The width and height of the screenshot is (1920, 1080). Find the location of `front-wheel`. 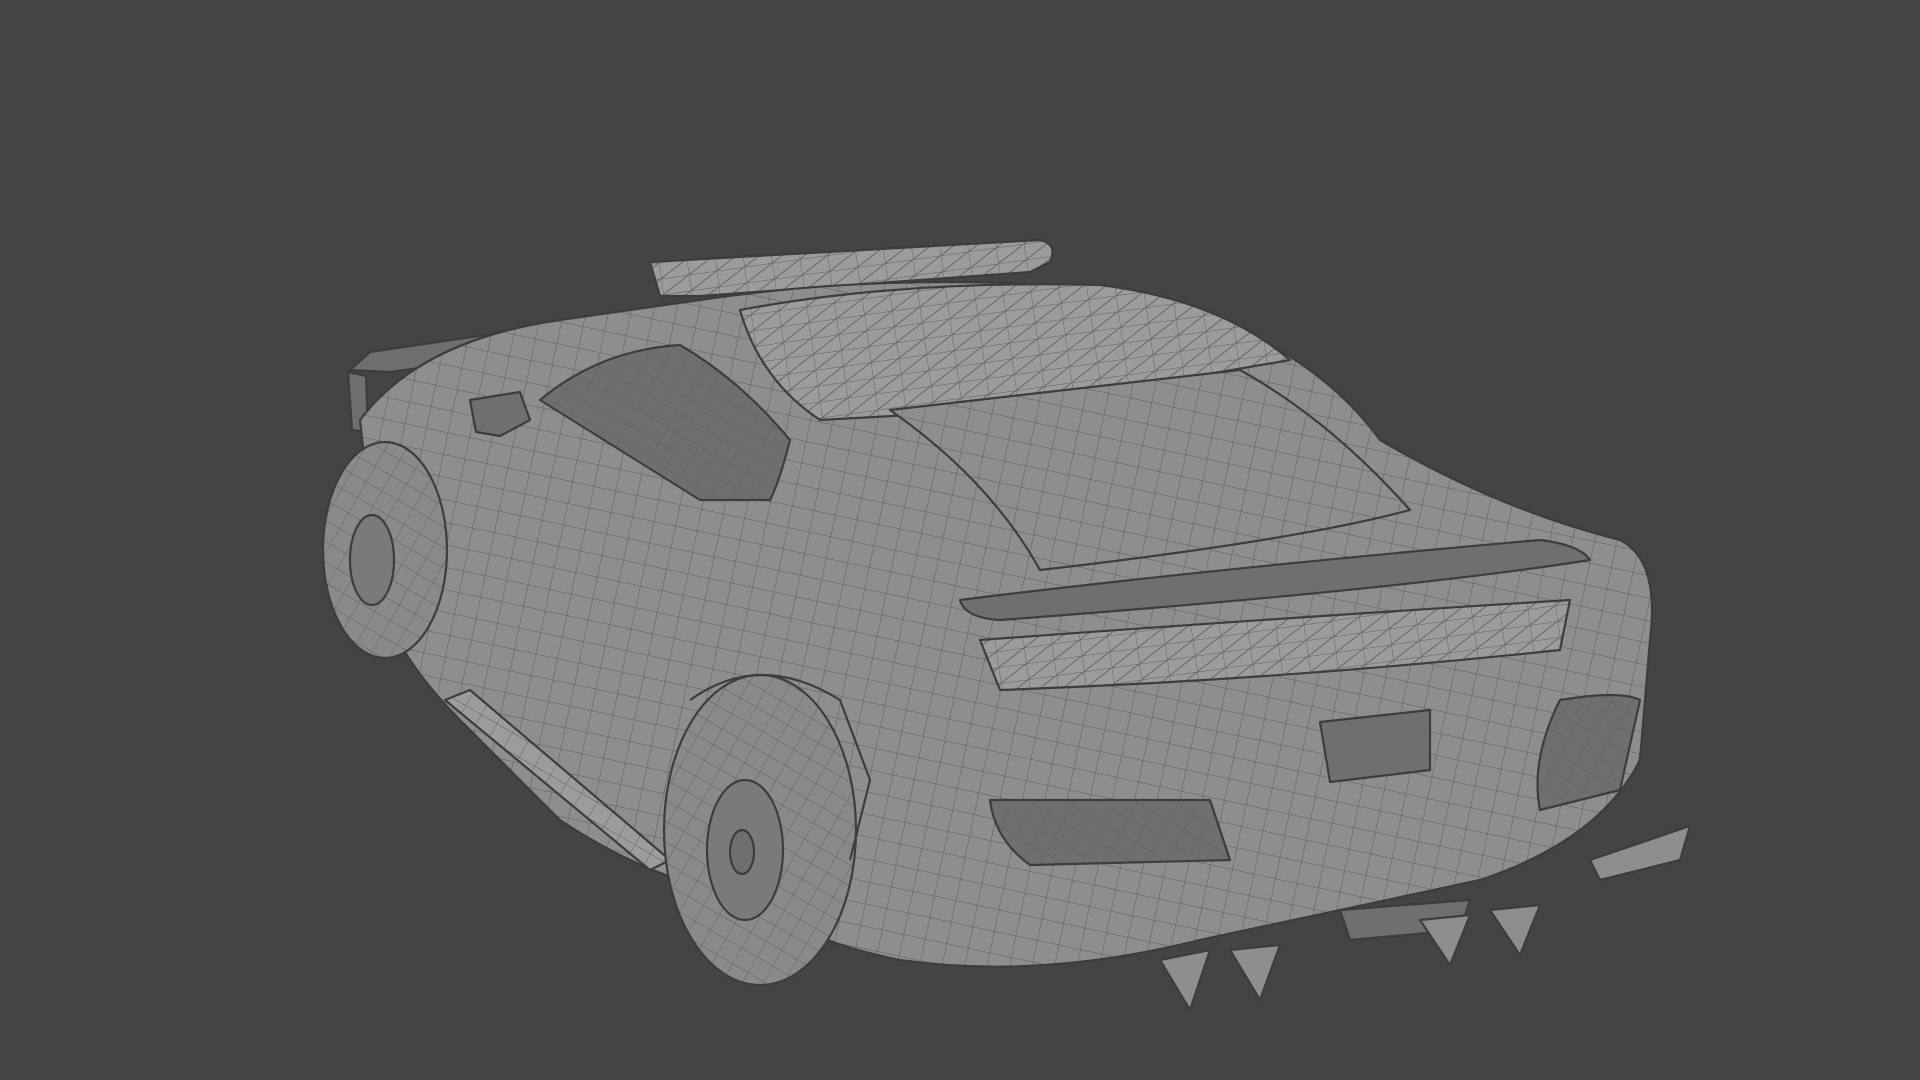

front-wheel is located at coordinates (385, 550).